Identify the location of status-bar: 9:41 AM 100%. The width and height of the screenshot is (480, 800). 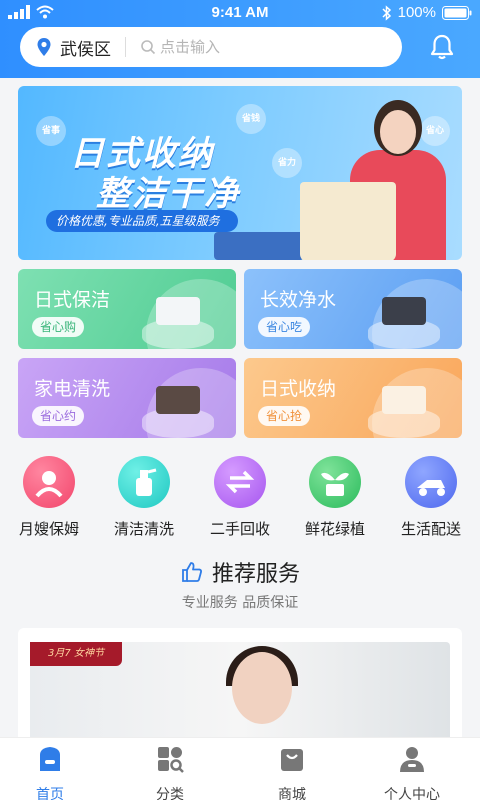
(240, 13).